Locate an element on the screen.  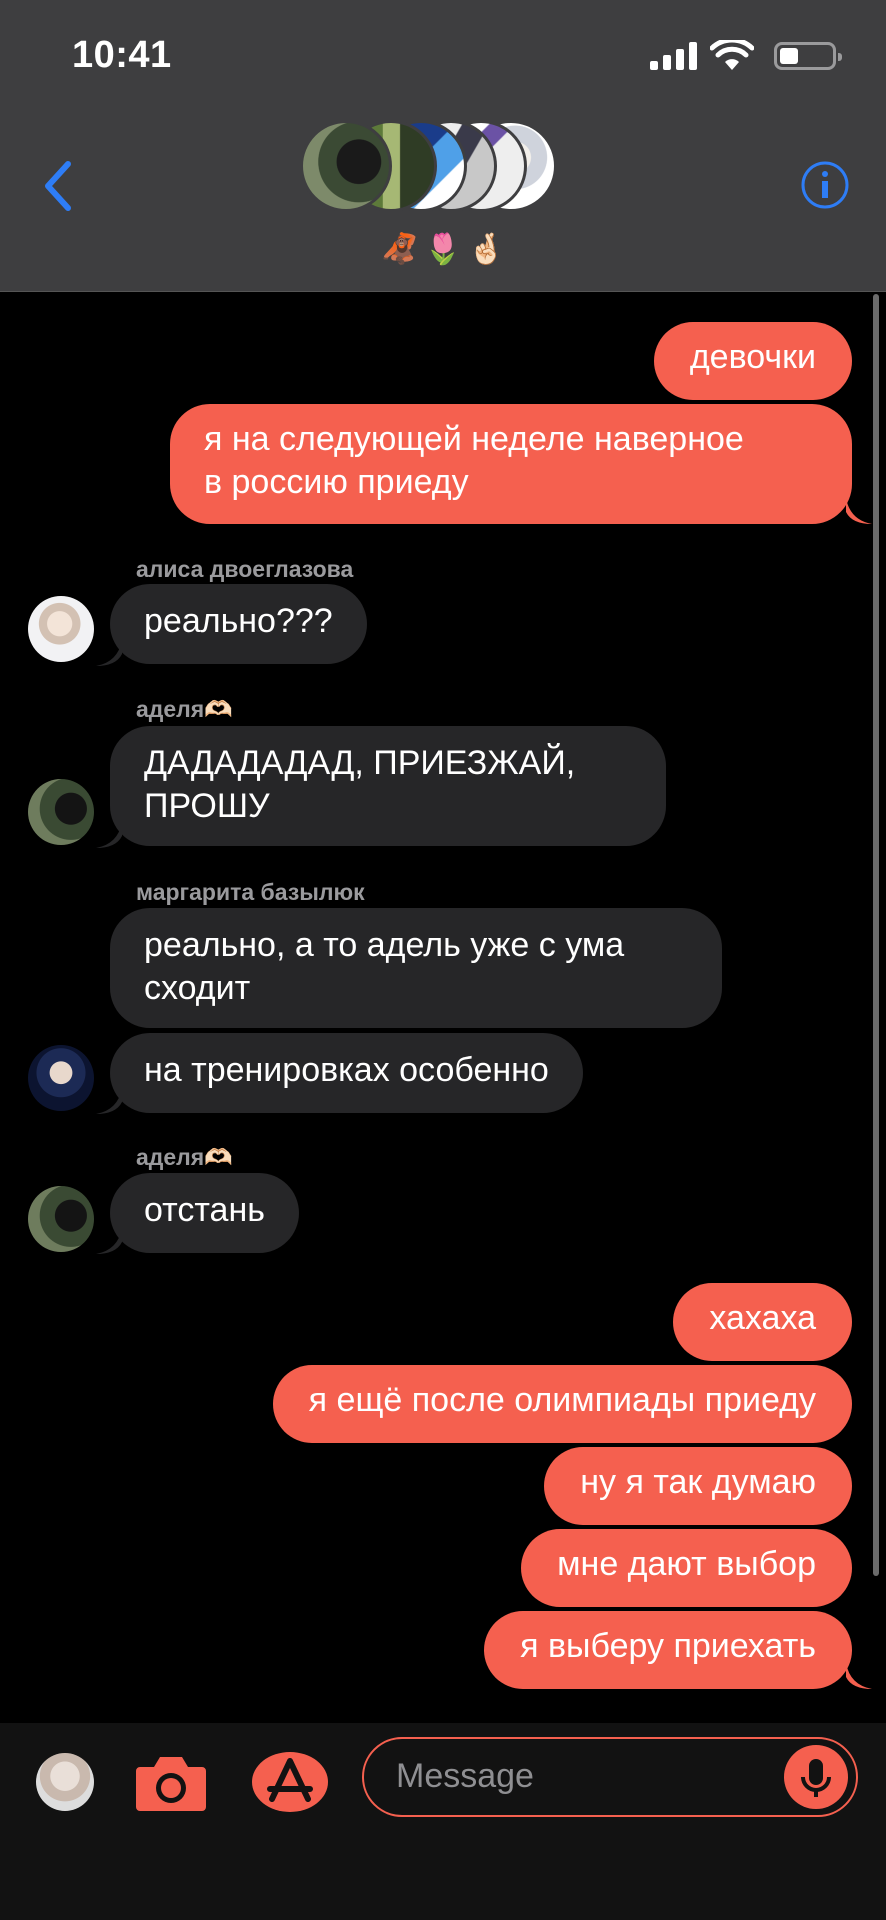
cellular-signal-icon is located at coordinates (674, 56).